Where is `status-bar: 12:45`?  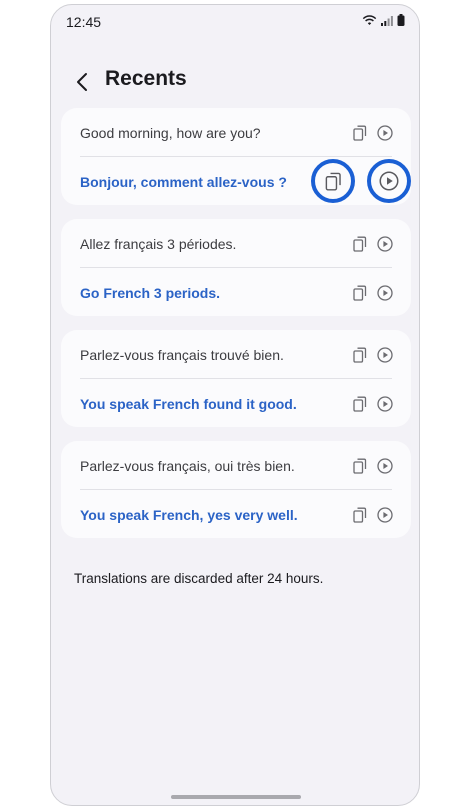
status-bar: 12:45 is located at coordinates (235, 22).